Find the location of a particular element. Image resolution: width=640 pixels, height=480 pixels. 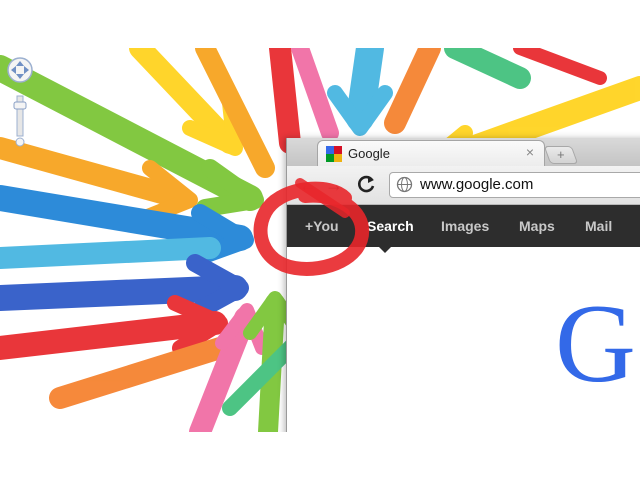

back-arrow-icon: ← is located at coordinates (308, 185).